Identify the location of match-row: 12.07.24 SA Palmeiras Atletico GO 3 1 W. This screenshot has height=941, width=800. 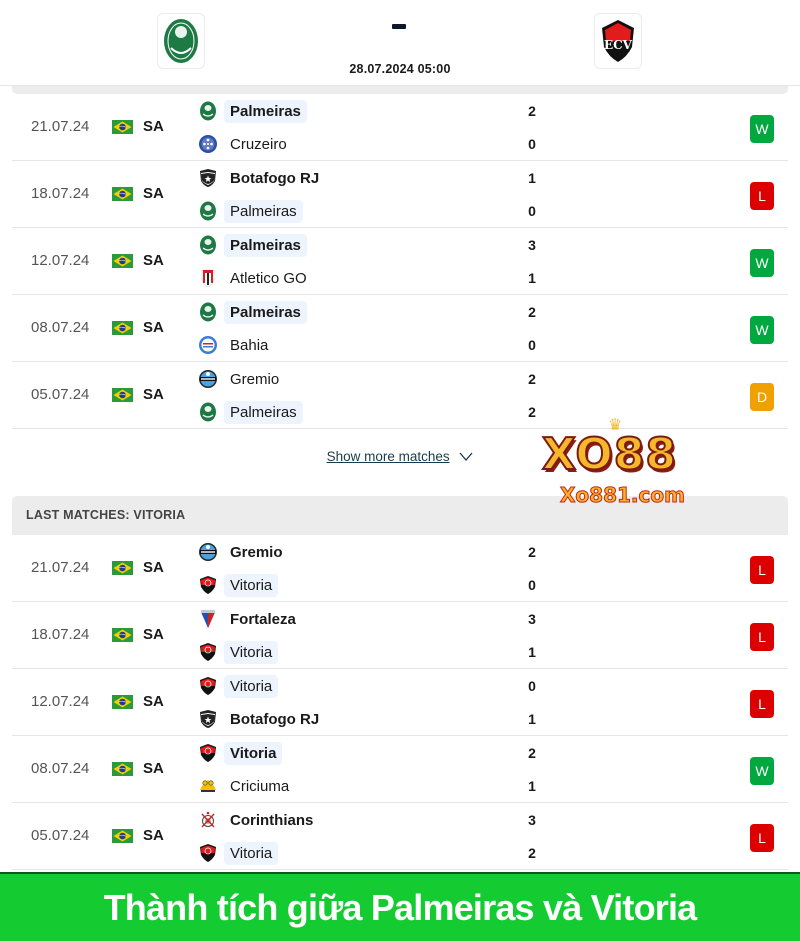
(400, 261).